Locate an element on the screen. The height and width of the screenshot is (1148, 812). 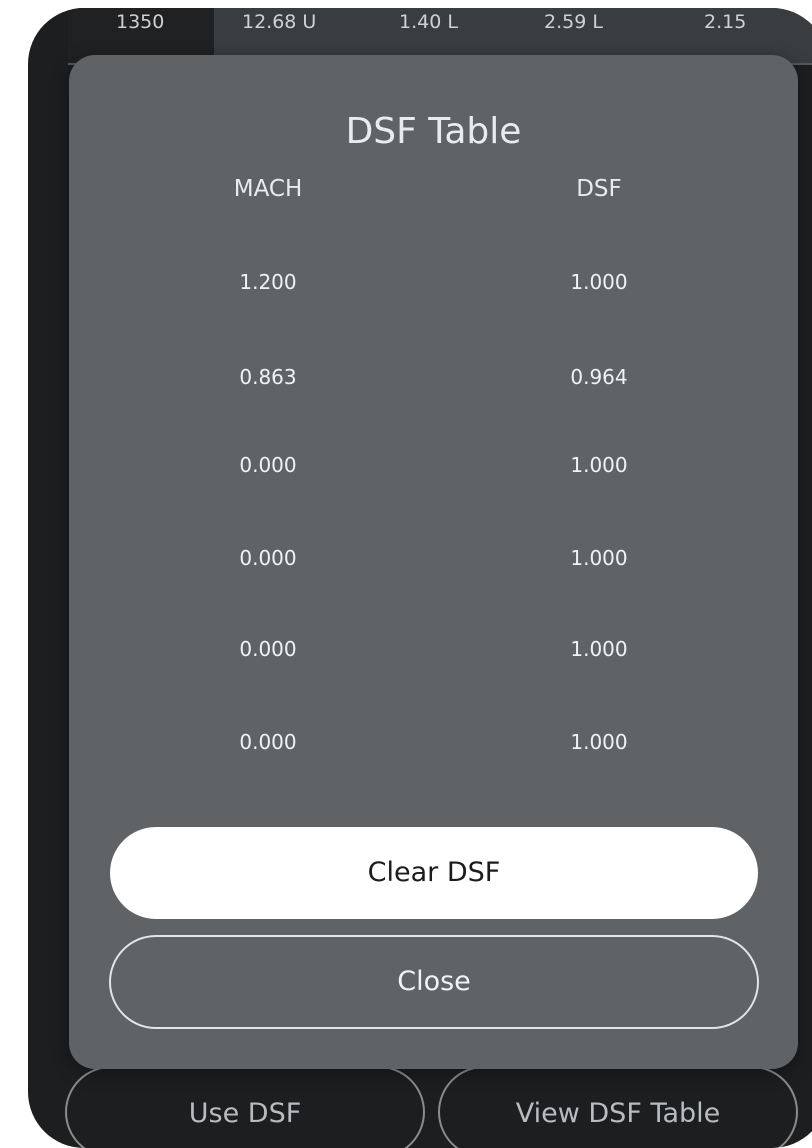
mach-cell: 0.863 is located at coordinates (268, 377).